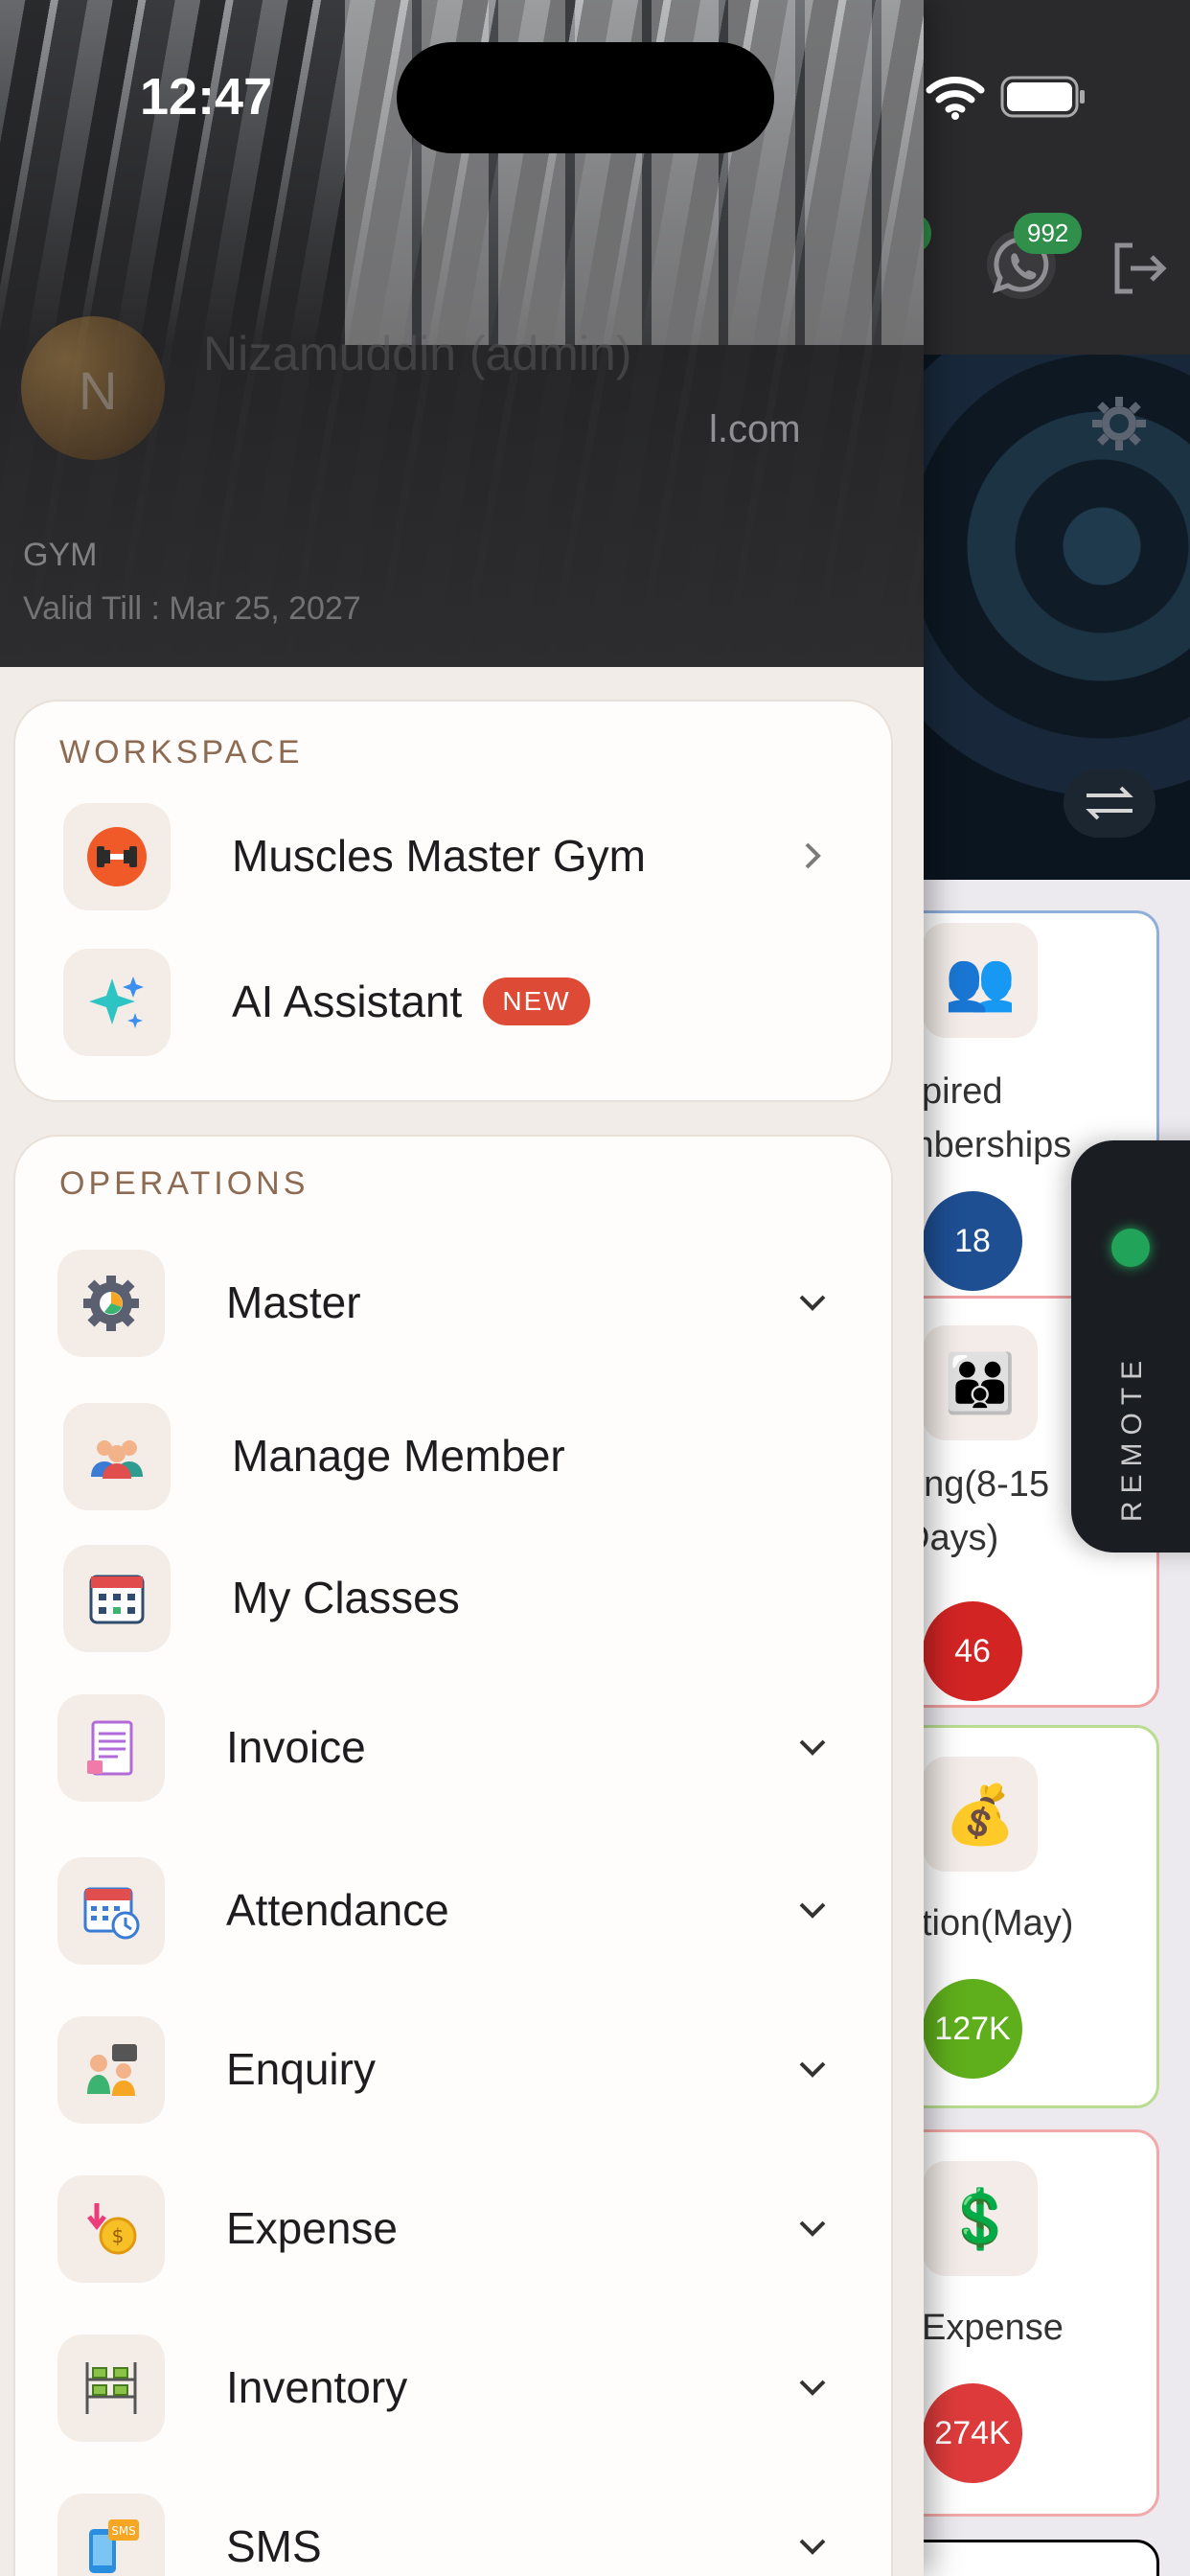 The image size is (1190, 2576). Describe the element at coordinates (455, 1910) in the screenshot. I see `menu-item-attendance: Attendance` at that location.